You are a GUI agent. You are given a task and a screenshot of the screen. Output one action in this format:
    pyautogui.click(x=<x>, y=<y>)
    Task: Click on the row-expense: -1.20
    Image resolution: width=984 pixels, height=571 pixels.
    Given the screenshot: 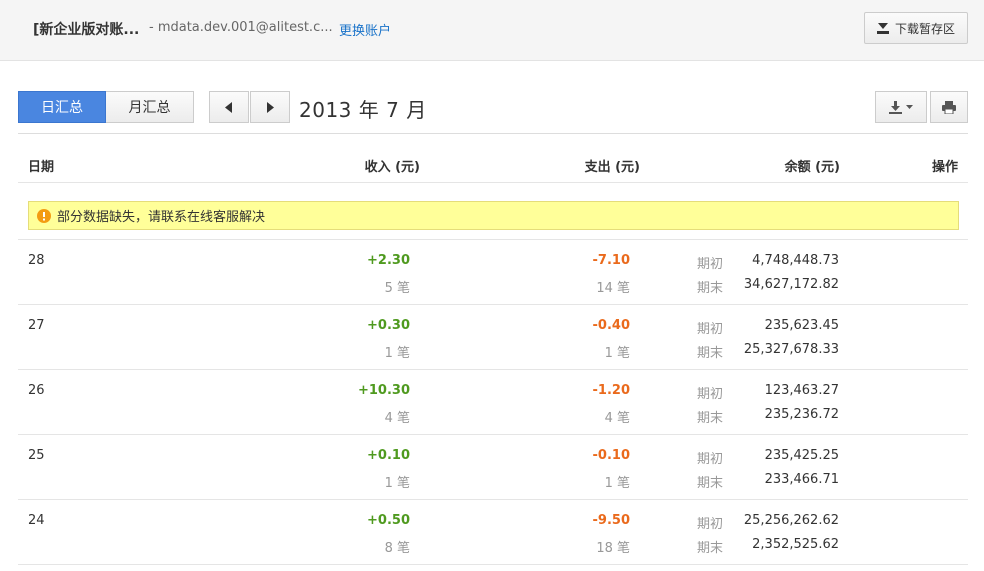 What is the action you would take?
    pyautogui.click(x=611, y=390)
    